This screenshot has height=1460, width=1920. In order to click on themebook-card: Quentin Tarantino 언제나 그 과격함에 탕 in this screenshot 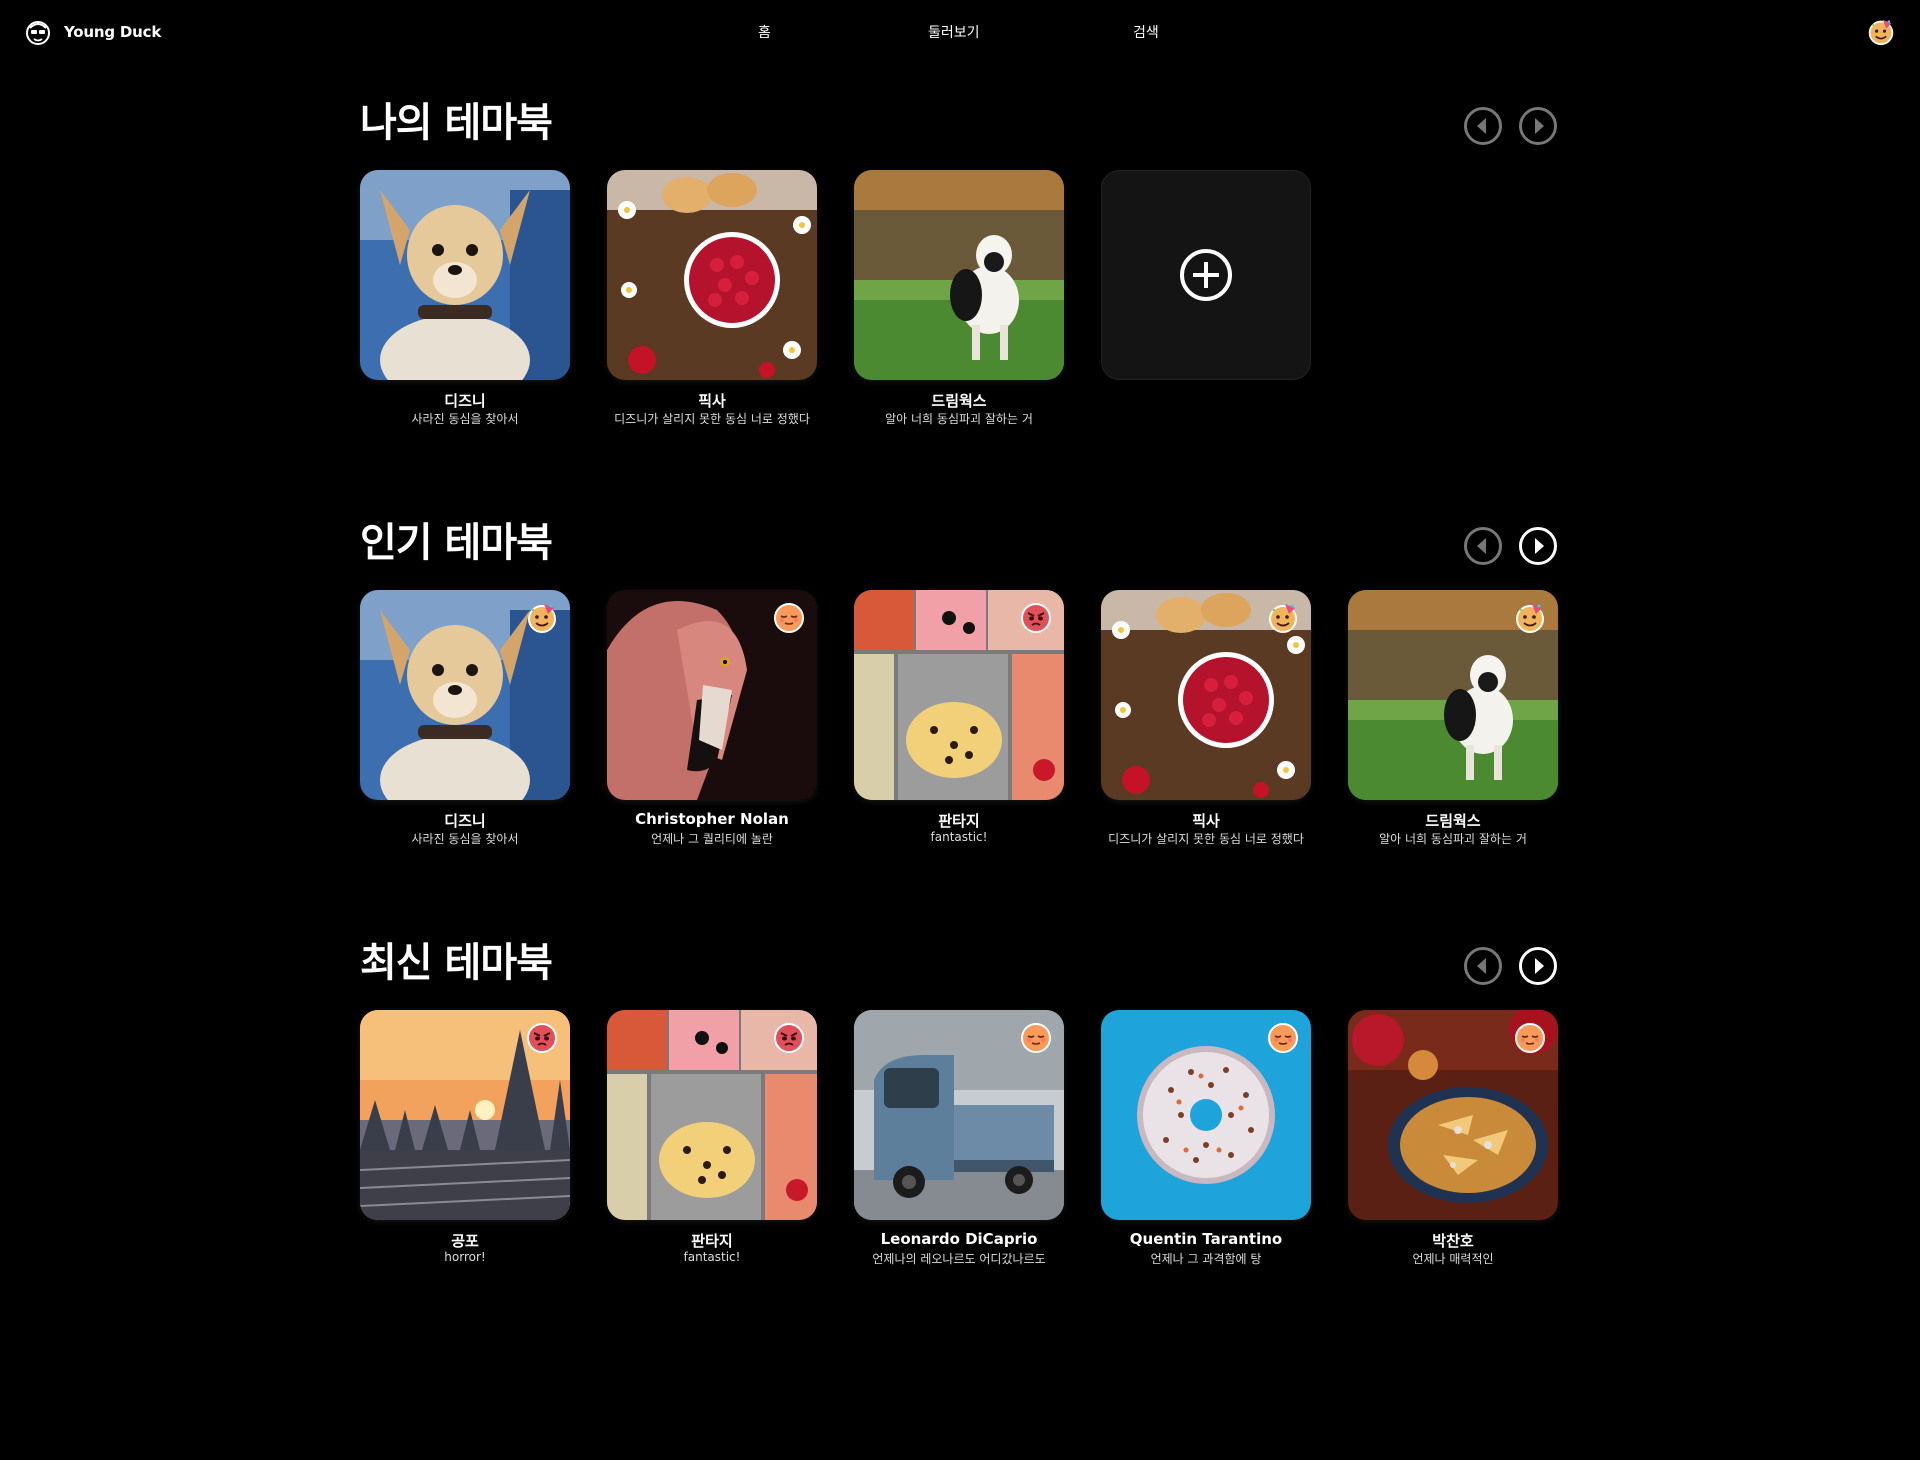, I will do `click(1206, 1140)`.